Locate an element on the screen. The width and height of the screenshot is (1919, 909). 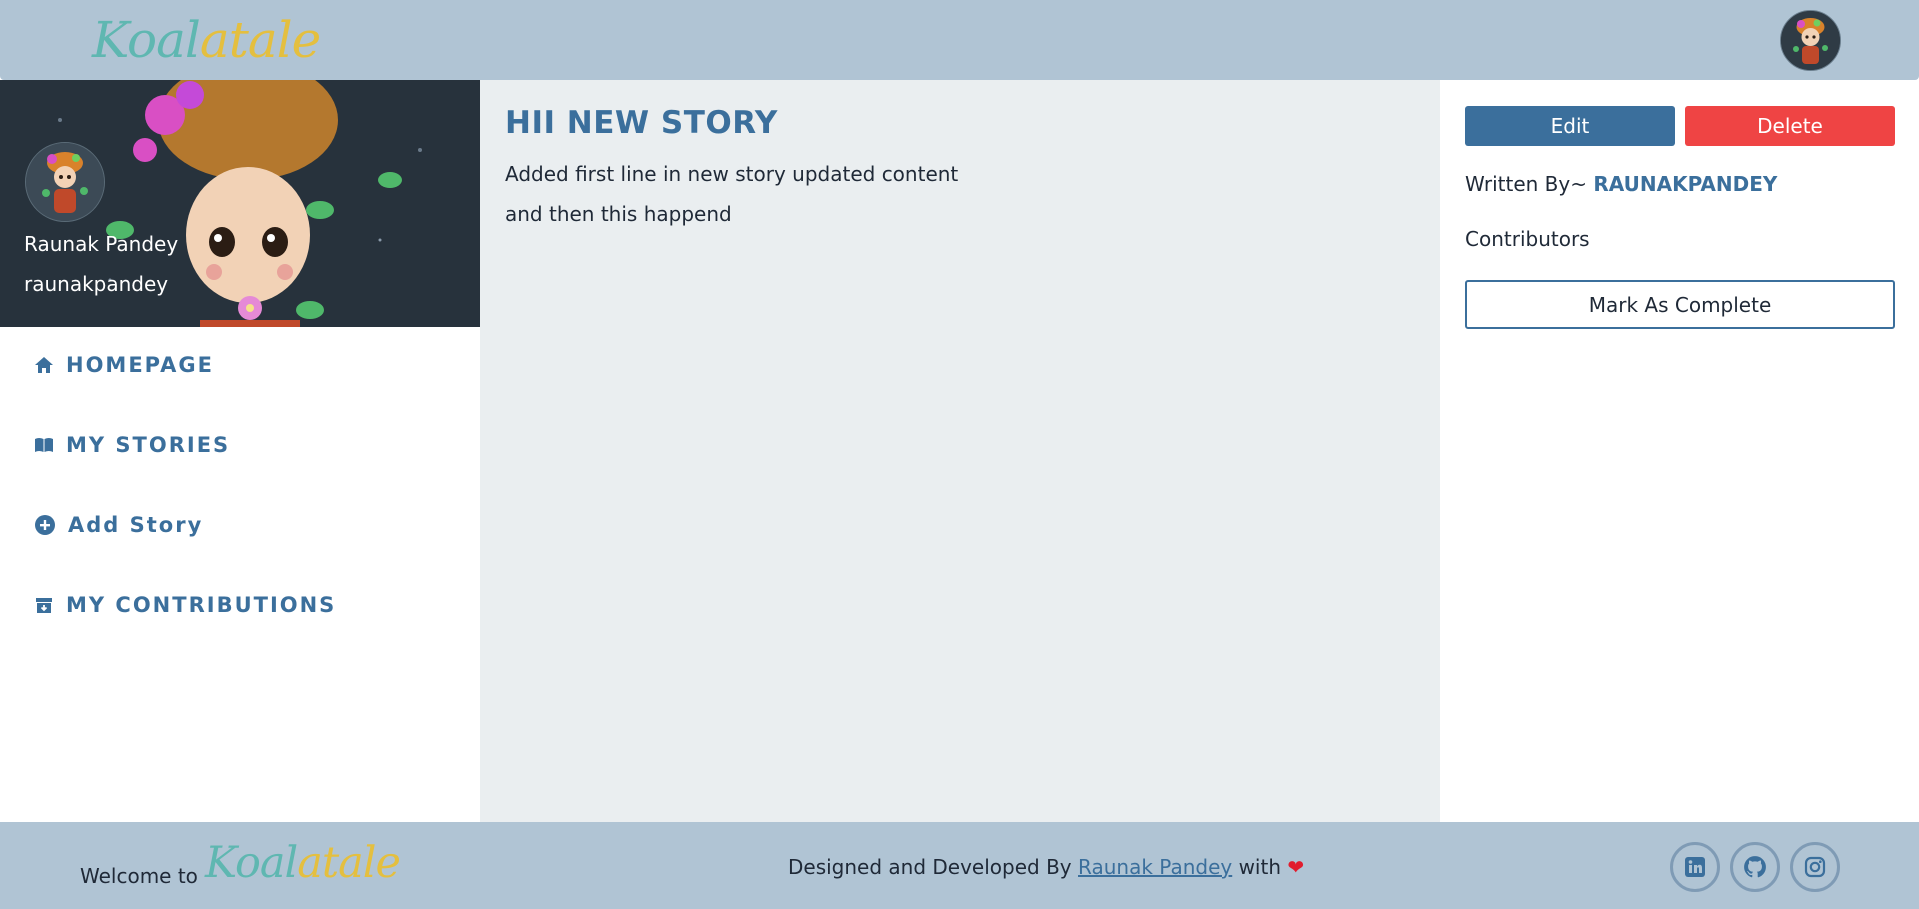
sidebar-item-label: MY STORIES is located at coordinates (148, 445).